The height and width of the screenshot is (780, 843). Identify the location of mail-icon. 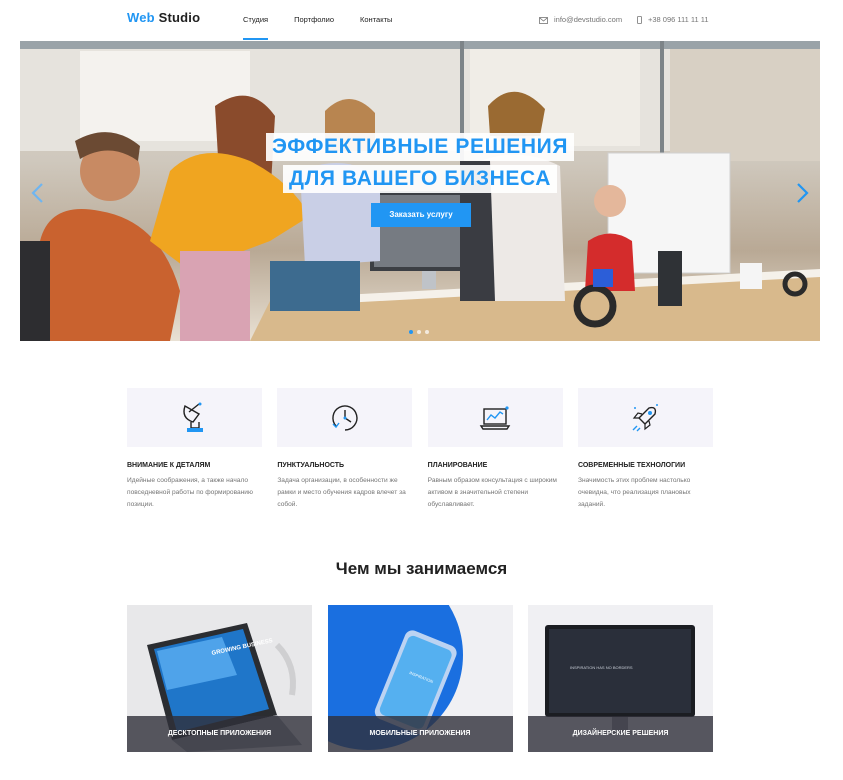
(543, 20).